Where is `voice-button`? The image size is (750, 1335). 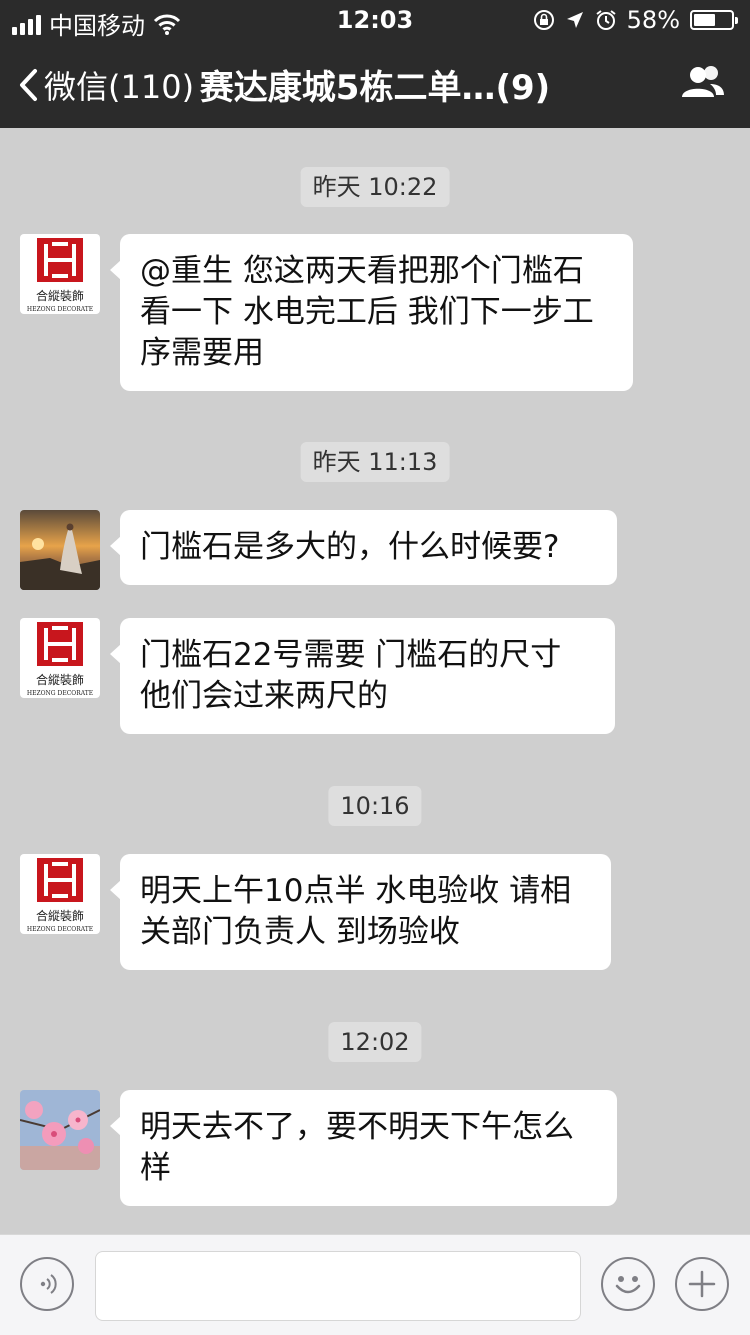
voice-button is located at coordinates (47, 1284).